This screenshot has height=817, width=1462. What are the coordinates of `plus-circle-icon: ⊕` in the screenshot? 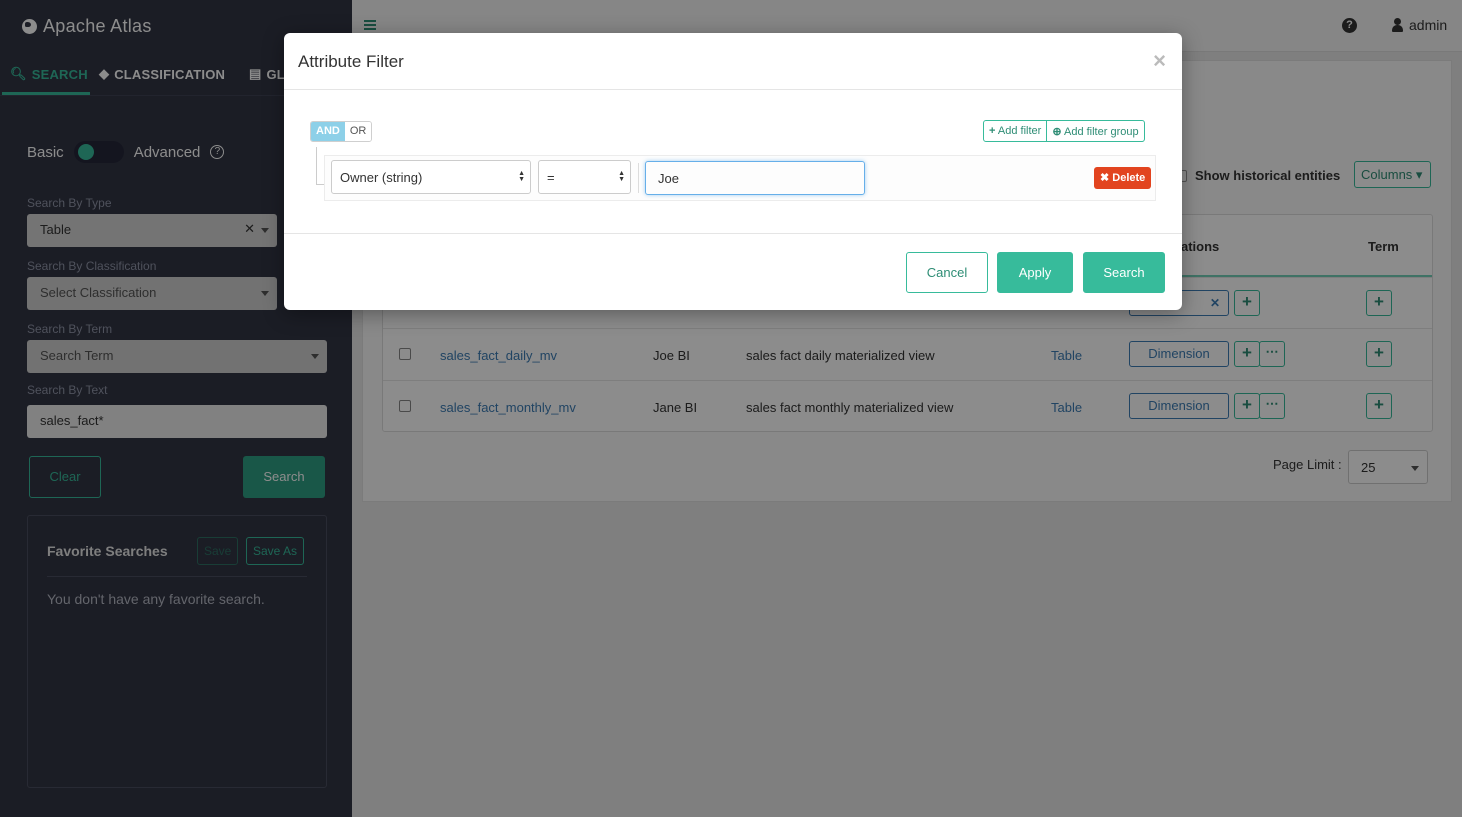 It's located at (1057, 132).